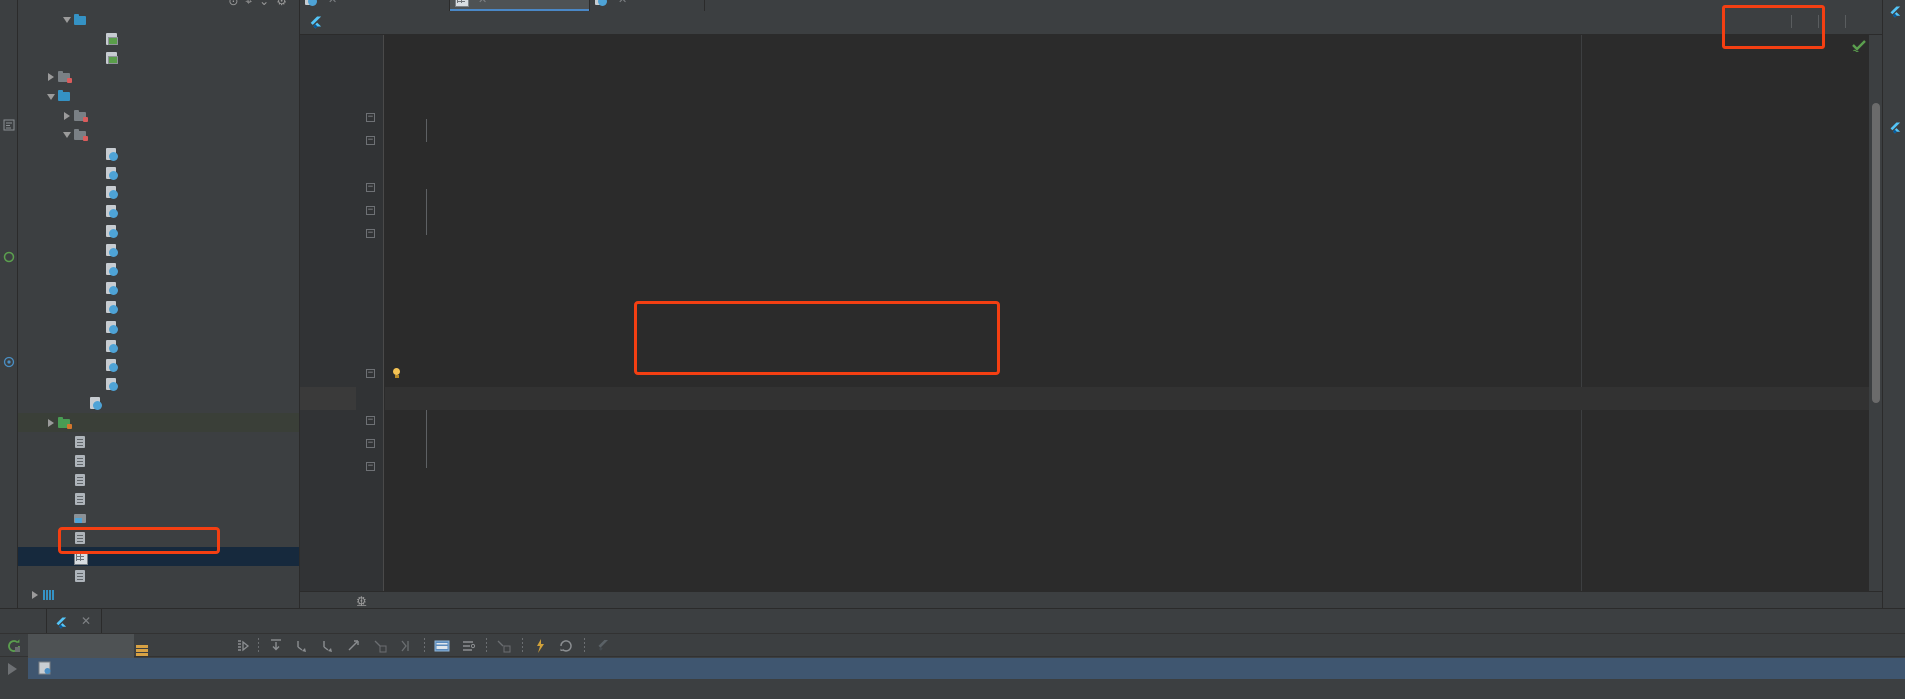  What do you see at coordinates (158, 134) in the screenshot?
I see `tree-item-widgets` at bounding box center [158, 134].